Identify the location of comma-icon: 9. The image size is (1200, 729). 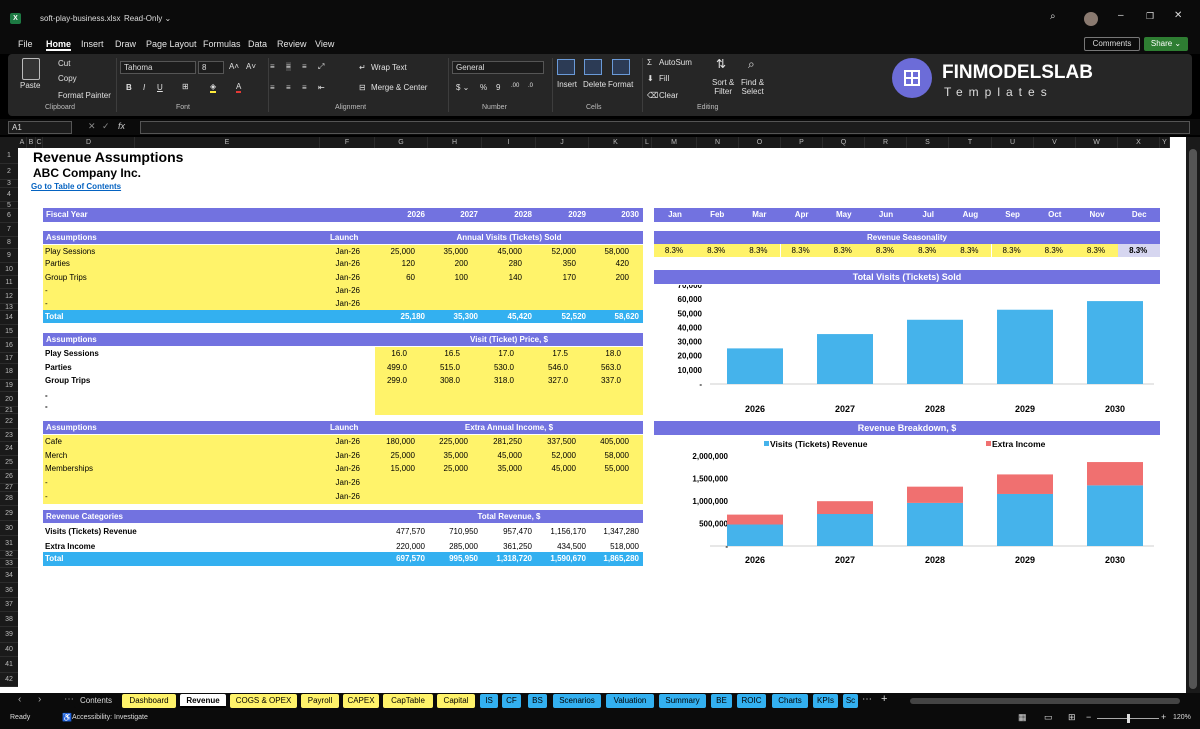
(498, 87).